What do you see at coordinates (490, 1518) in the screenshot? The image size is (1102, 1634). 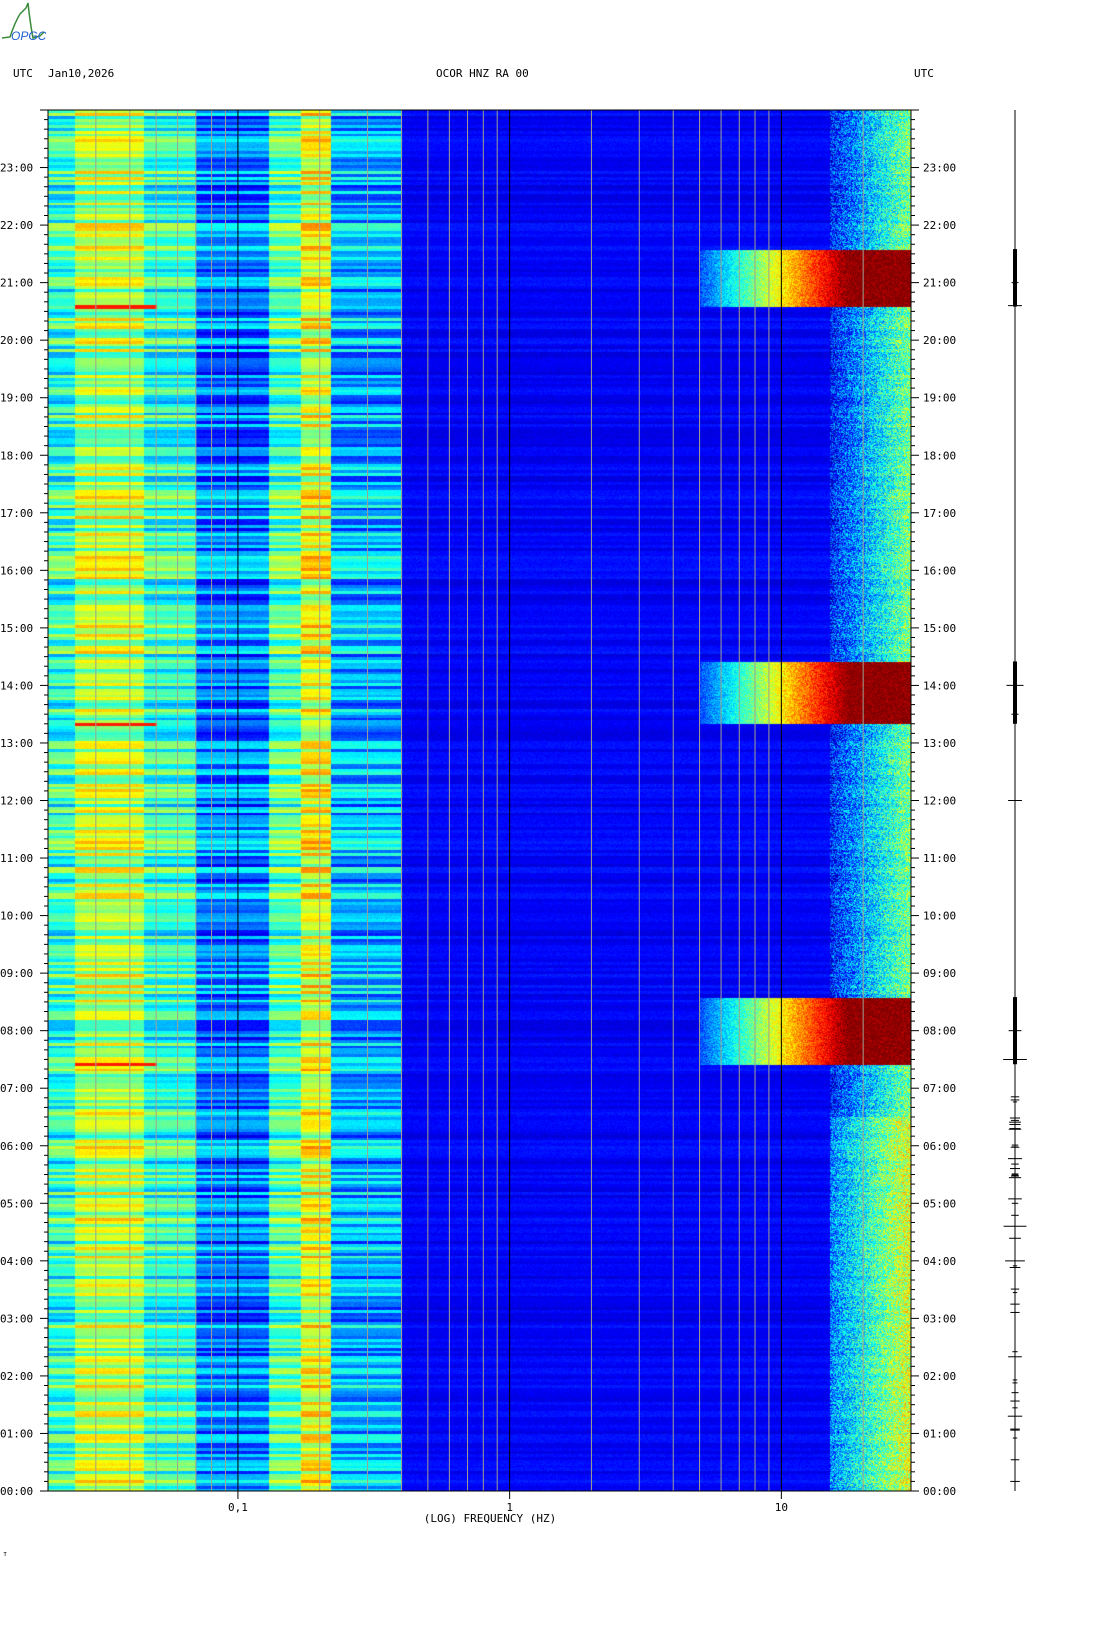 I see `x-axis-label: (LOG) FREQUENCY (HZ)` at bounding box center [490, 1518].